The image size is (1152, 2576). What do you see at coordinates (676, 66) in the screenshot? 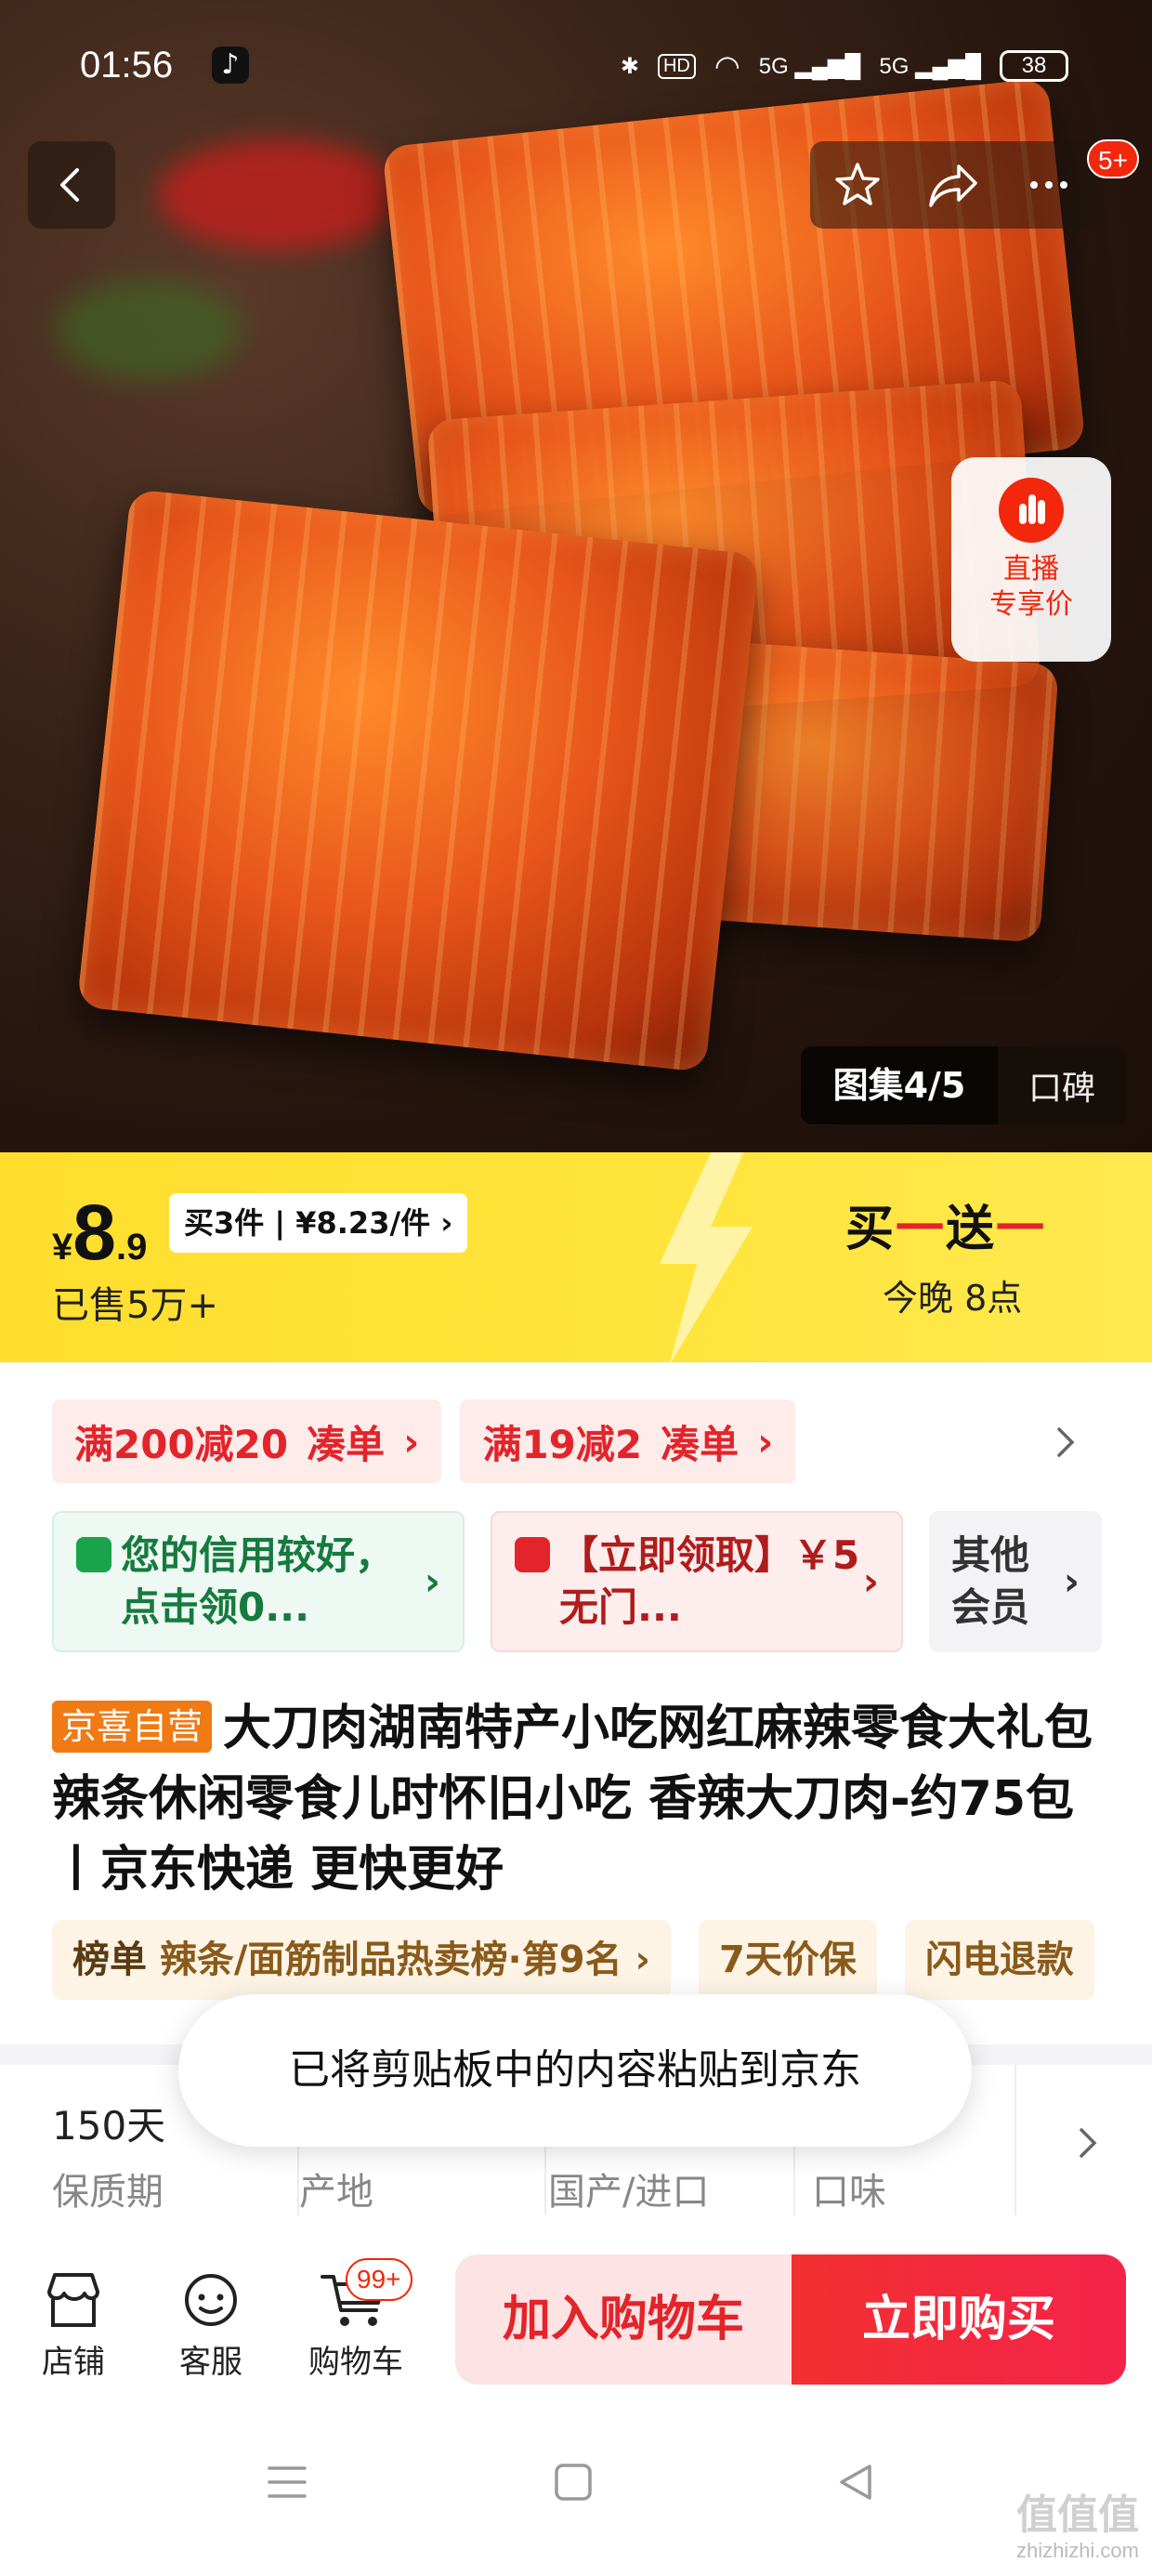
I see `hd-indicator: HD` at bounding box center [676, 66].